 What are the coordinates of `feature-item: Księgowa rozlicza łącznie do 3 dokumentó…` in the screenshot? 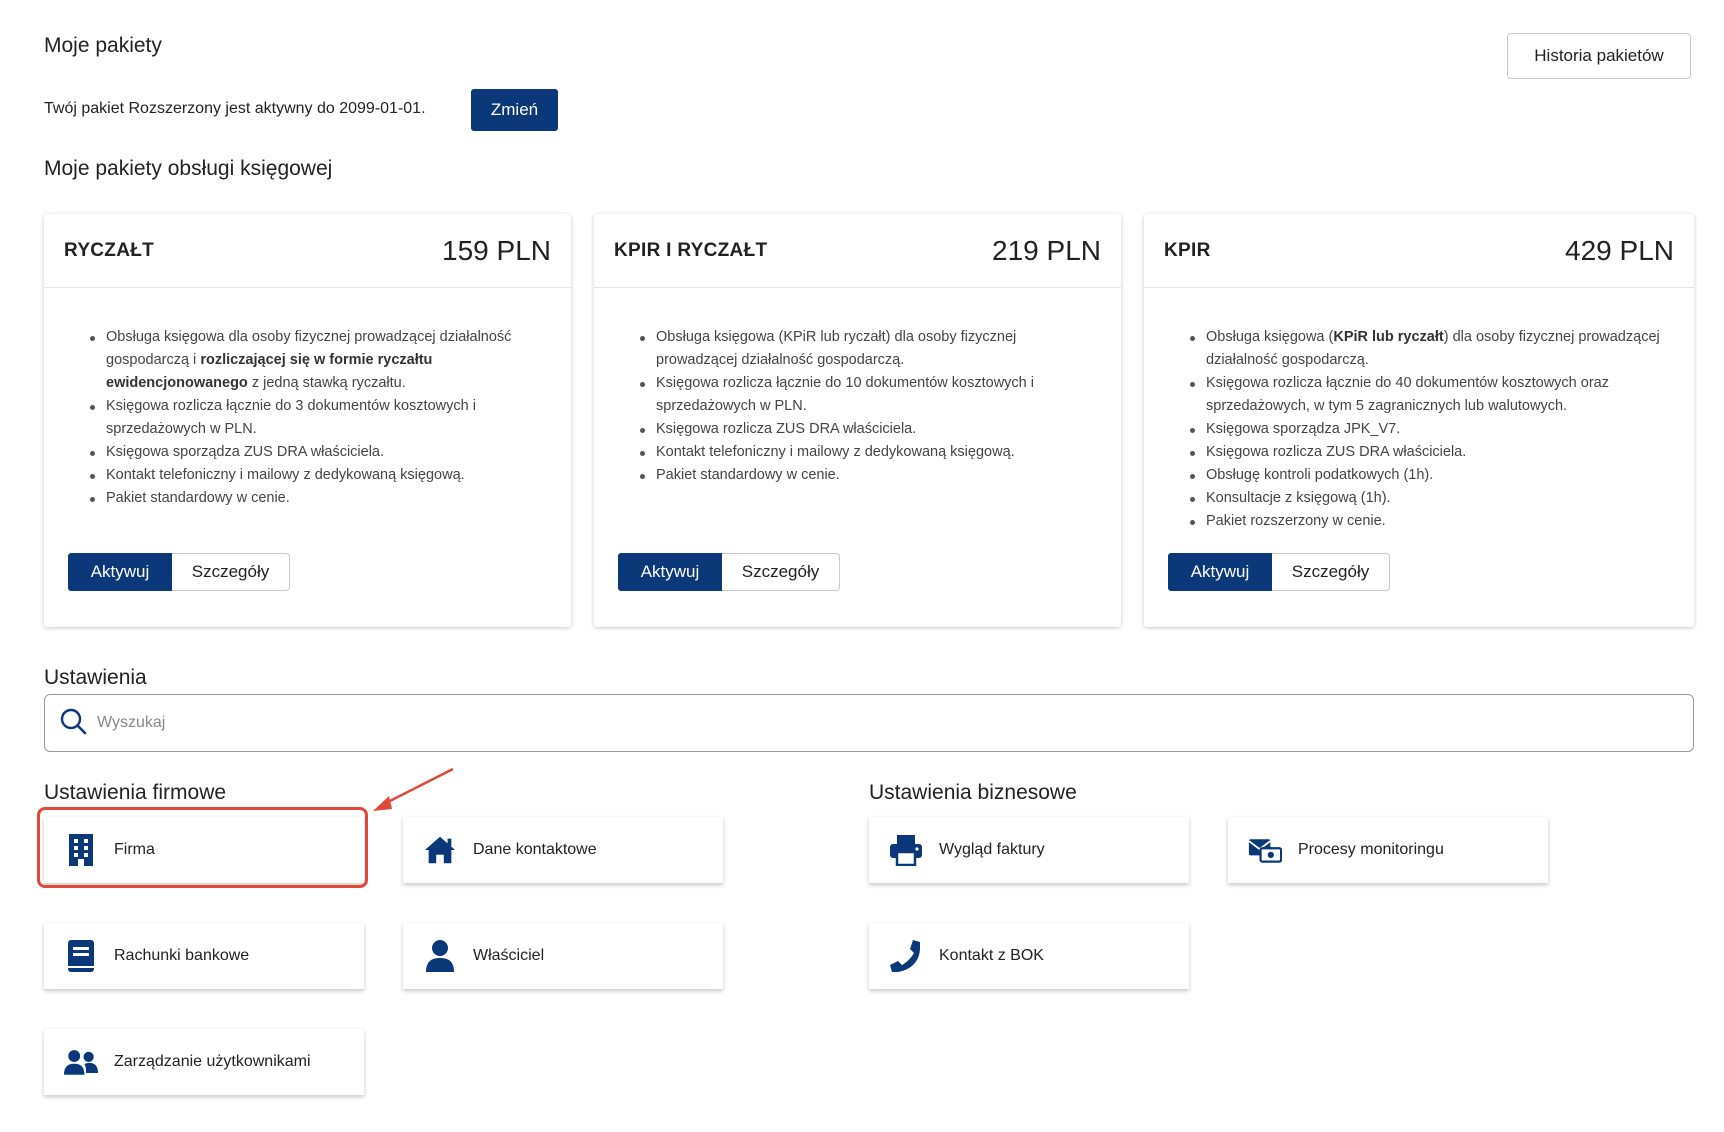 It's located at (320, 418).